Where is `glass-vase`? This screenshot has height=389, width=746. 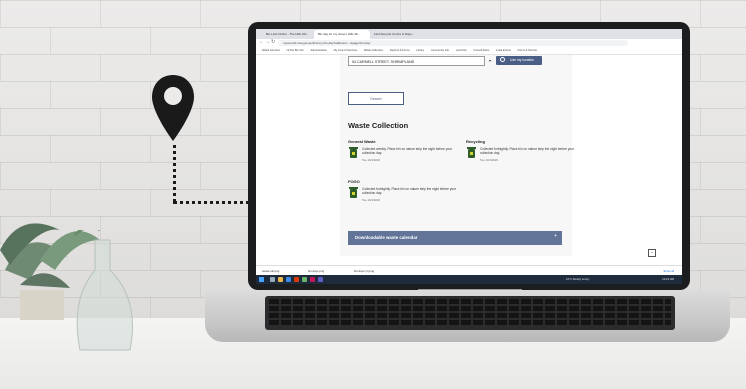
glass-vase is located at coordinates (103, 290).